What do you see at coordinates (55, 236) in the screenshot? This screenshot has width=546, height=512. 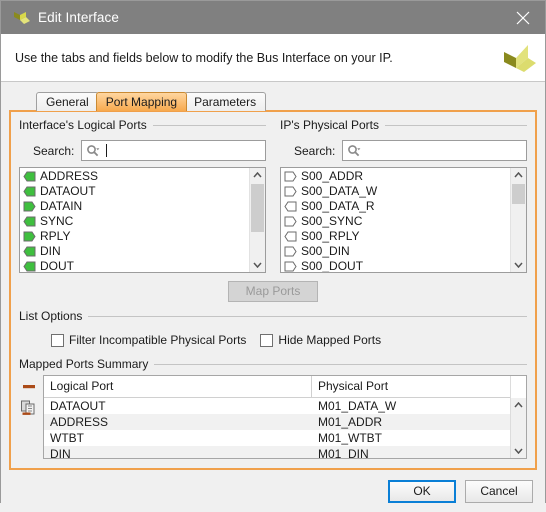 I see `list-item-label: RPLY` at bounding box center [55, 236].